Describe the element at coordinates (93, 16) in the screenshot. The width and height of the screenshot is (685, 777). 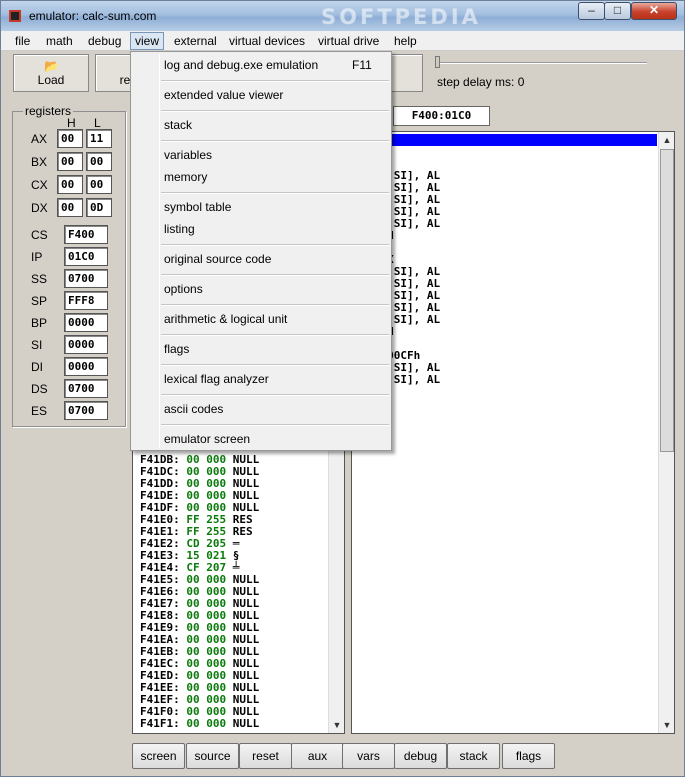
I see `window-title: emulator: calc-sum.com` at that location.